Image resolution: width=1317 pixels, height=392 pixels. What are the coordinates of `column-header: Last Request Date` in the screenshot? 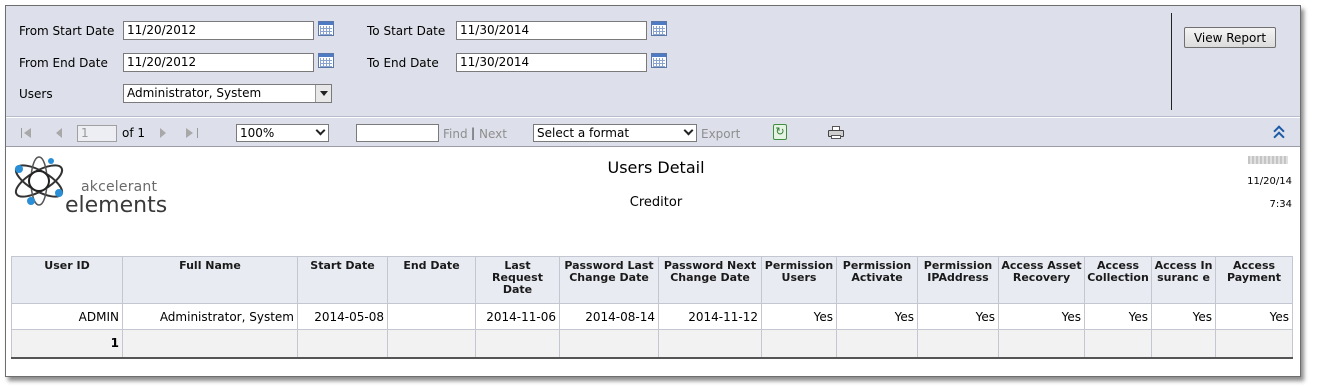 It's located at (517, 280).